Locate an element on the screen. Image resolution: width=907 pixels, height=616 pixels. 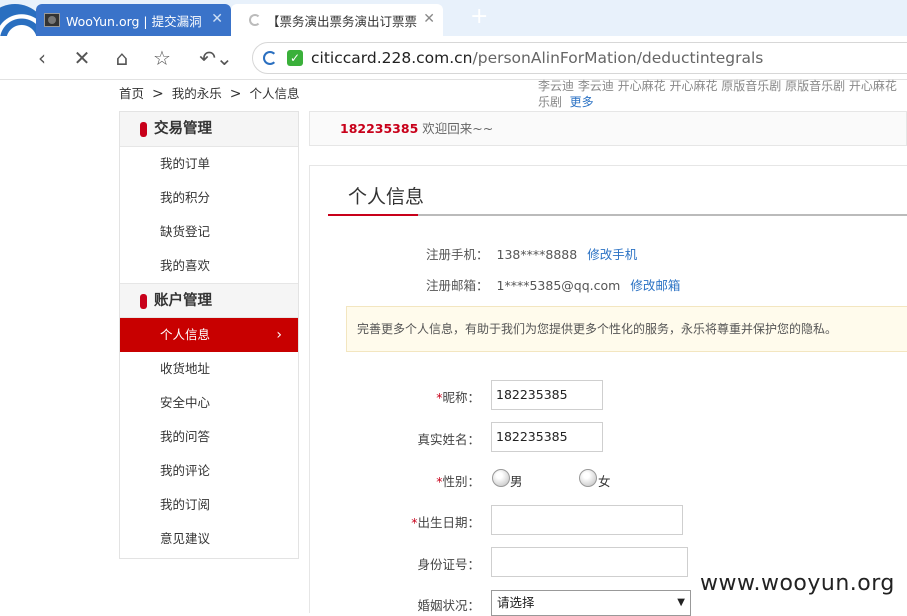
gender-female-radio is located at coordinates (588, 478).